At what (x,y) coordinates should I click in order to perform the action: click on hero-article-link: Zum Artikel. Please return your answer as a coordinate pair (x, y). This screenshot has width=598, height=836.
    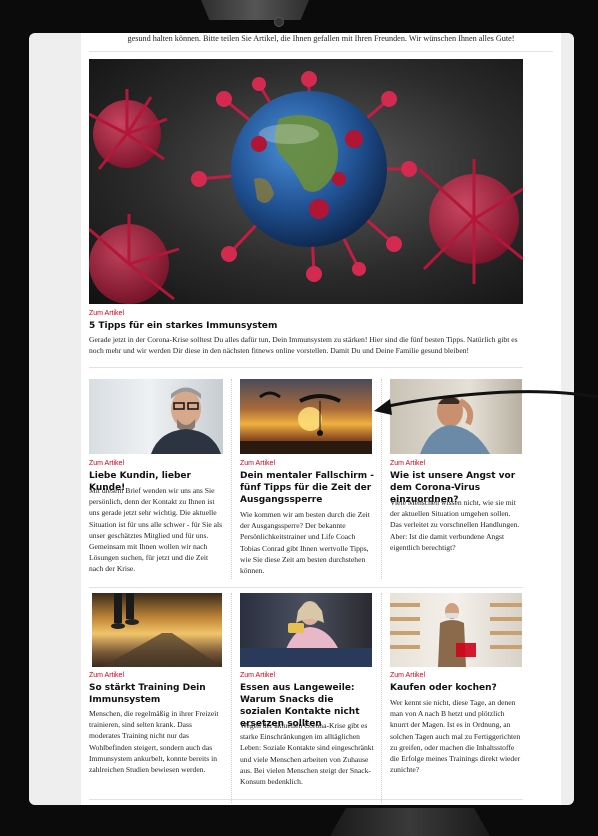
    Looking at the image, I should click on (106, 313).